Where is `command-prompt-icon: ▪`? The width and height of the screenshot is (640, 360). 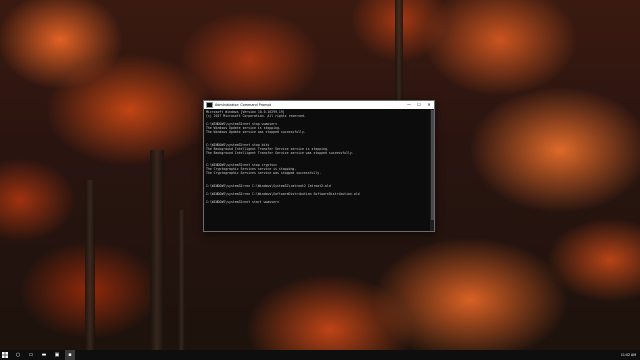
command-prompt-icon: ▪ is located at coordinates (70, 355).